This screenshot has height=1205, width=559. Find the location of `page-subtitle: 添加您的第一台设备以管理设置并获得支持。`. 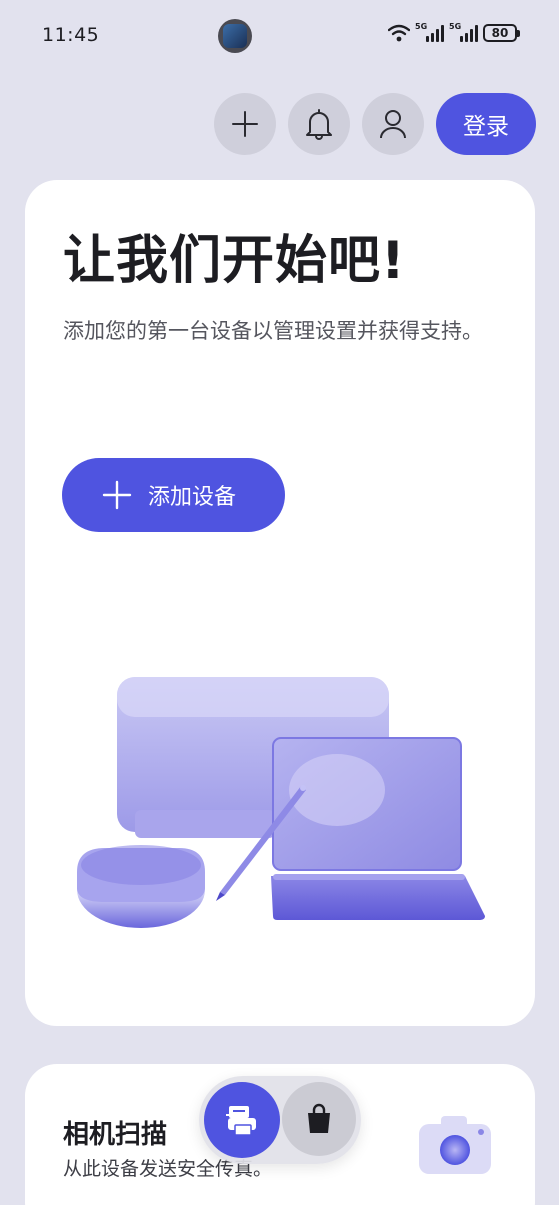

page-subtitle: 添加您的第一台设备以管理设置并获得支持。 is located at coordinates (273, 331).